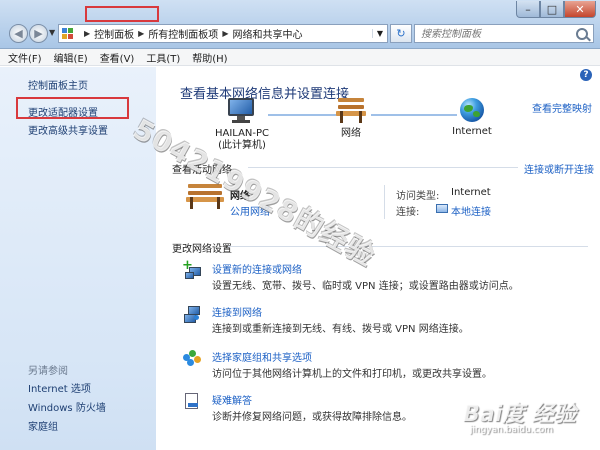 The width and height of the screenshot is (600, 450). I want to click on map-node-network: 网络, so click(351, 119).